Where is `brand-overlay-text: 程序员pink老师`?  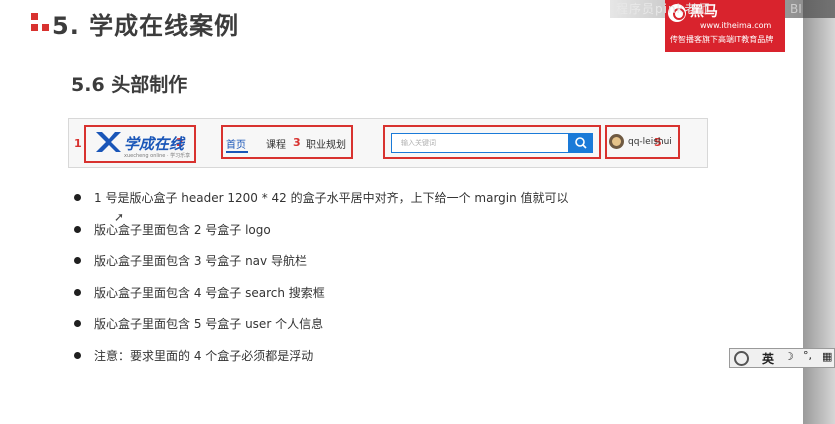 brand-overlay-text: 程序员pink老师 is located at coordinates (663, 9).